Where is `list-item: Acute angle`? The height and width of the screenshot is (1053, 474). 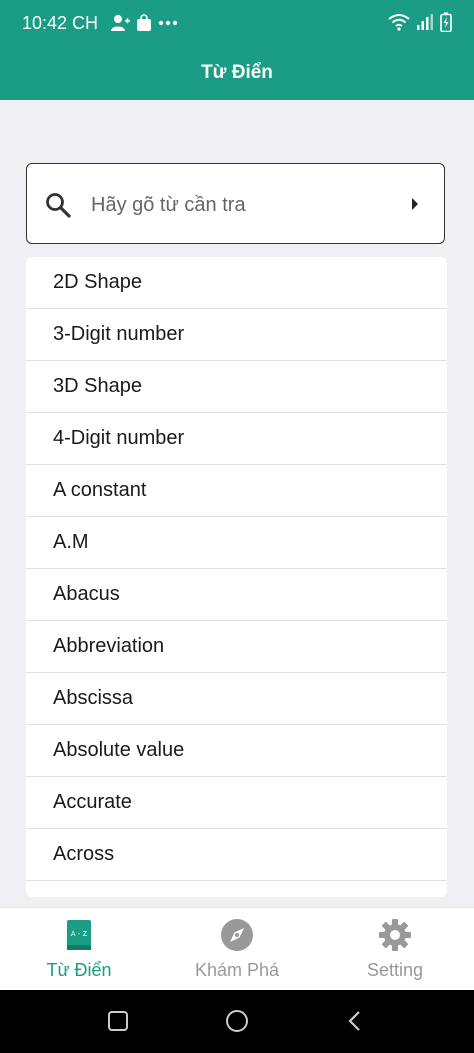 list-item: Acute angle is located at coordinates (236, 889).